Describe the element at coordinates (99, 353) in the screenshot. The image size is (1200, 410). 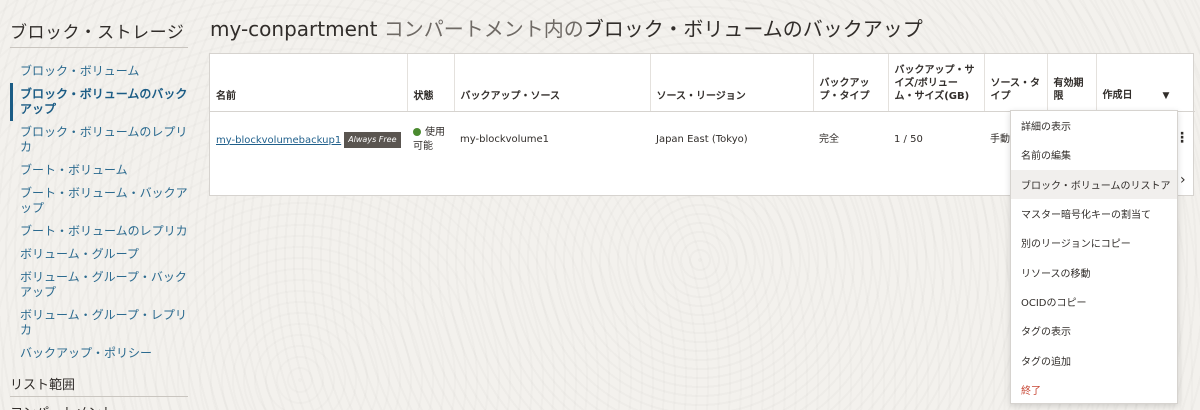
I see `sidebar-item-backup-policies: バックアップ・ポリシー` at that location.